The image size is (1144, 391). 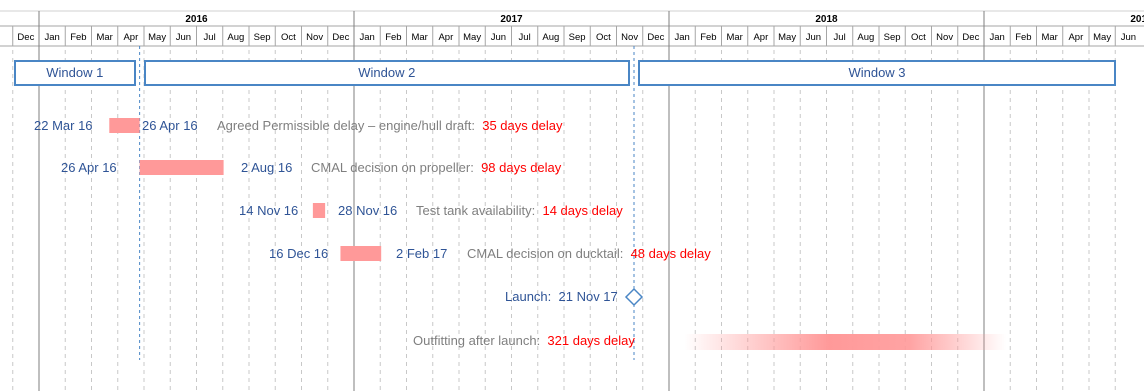 What do you see at coordinates (269, 210) in the screenshot?
I see `task-3-start-label: 14 Nov 16` at bounding box center [269, 210].